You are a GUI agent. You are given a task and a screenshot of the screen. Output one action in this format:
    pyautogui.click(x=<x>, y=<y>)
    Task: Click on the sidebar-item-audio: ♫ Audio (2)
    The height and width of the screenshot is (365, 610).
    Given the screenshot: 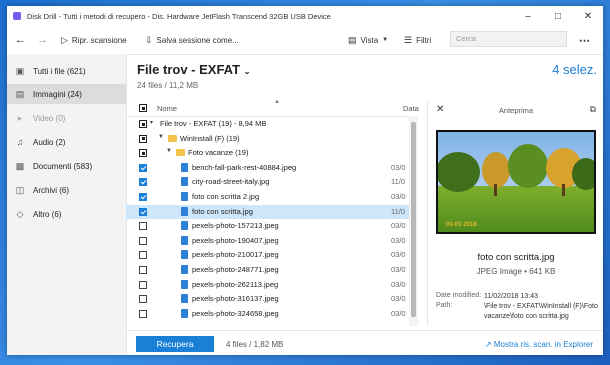 What is the action you would take?
    pyautogui.click(x=66, y=142)
    